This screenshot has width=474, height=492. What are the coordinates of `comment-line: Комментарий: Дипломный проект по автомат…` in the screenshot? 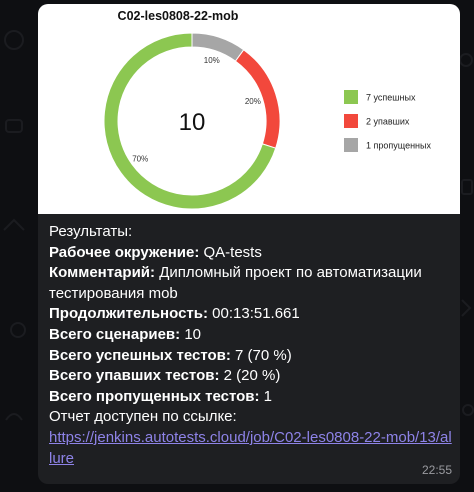 It's located at (235, 283).